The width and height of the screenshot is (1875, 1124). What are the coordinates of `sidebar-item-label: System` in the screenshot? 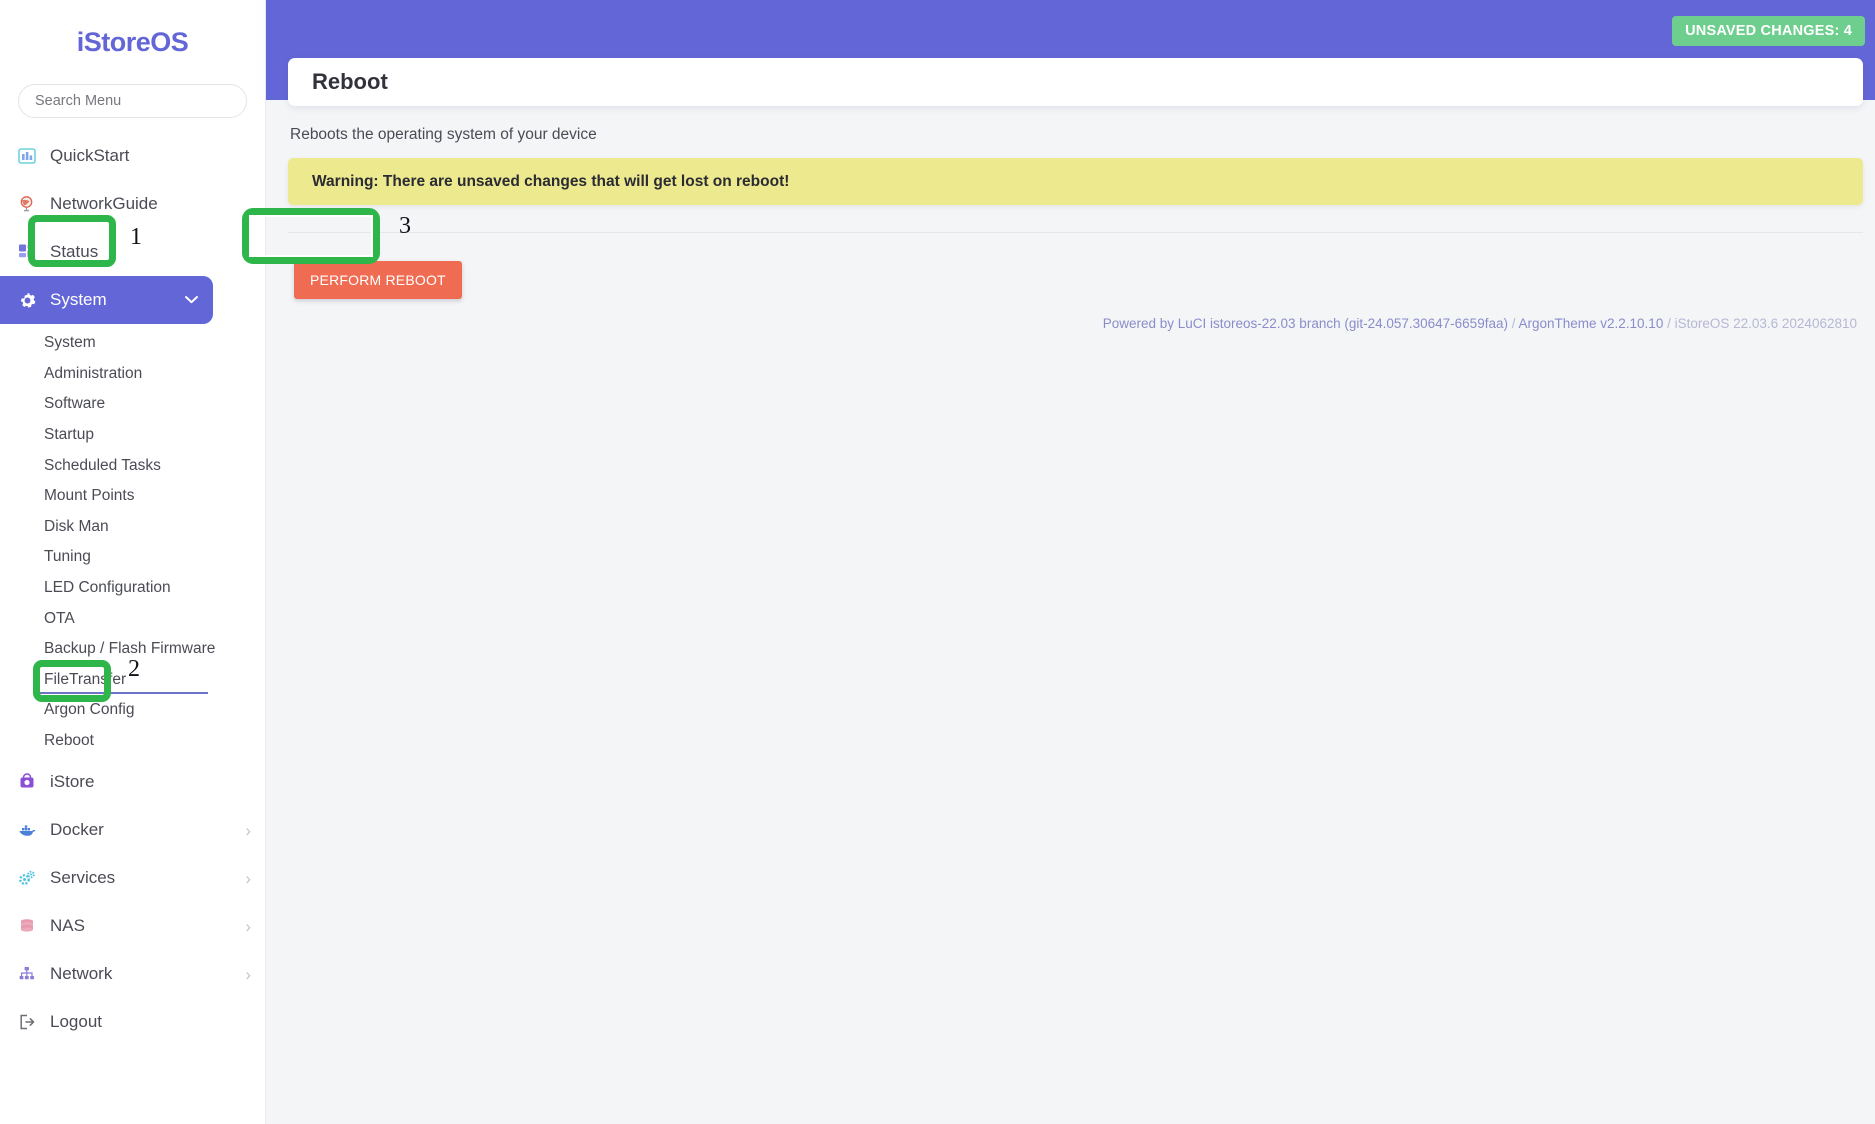 It's located at (78, 299).